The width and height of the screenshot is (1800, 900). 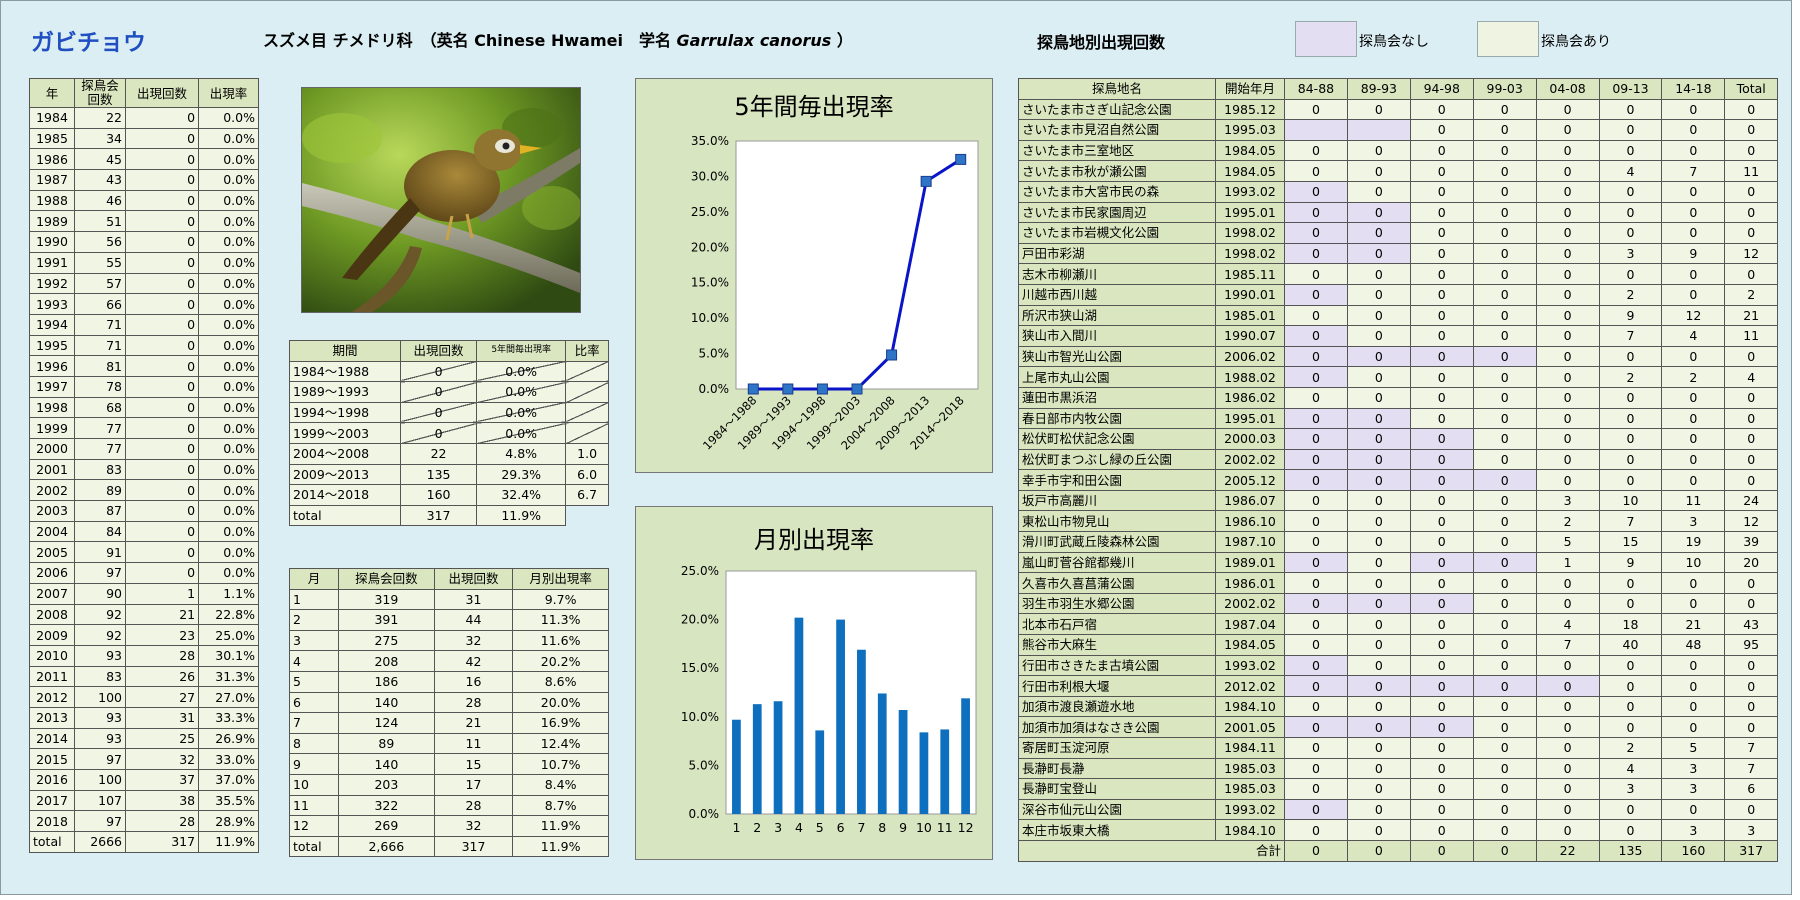 What do you see at coordinates (162, 780) in the screenshot?
I see `yearly-cell: 37` at bounding box center [162, 780].